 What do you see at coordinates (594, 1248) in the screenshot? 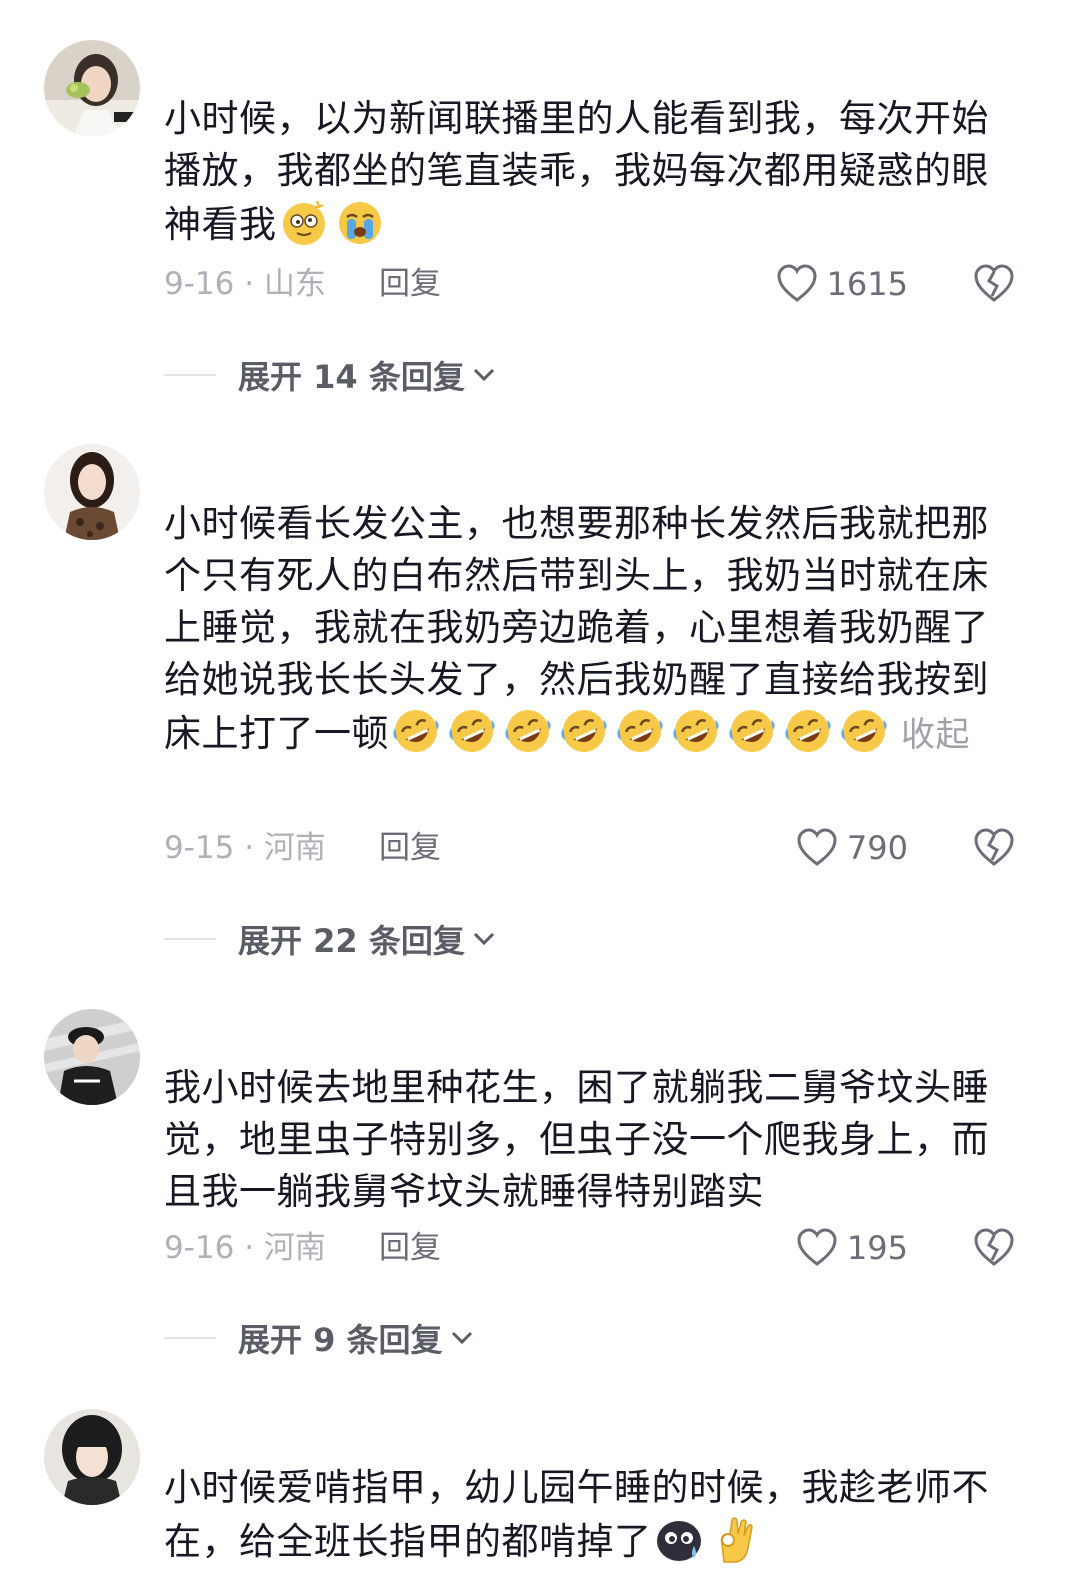
I see `comment-meta: 9-16 · 河南 回复 195` at bounding box center [594, 1248].